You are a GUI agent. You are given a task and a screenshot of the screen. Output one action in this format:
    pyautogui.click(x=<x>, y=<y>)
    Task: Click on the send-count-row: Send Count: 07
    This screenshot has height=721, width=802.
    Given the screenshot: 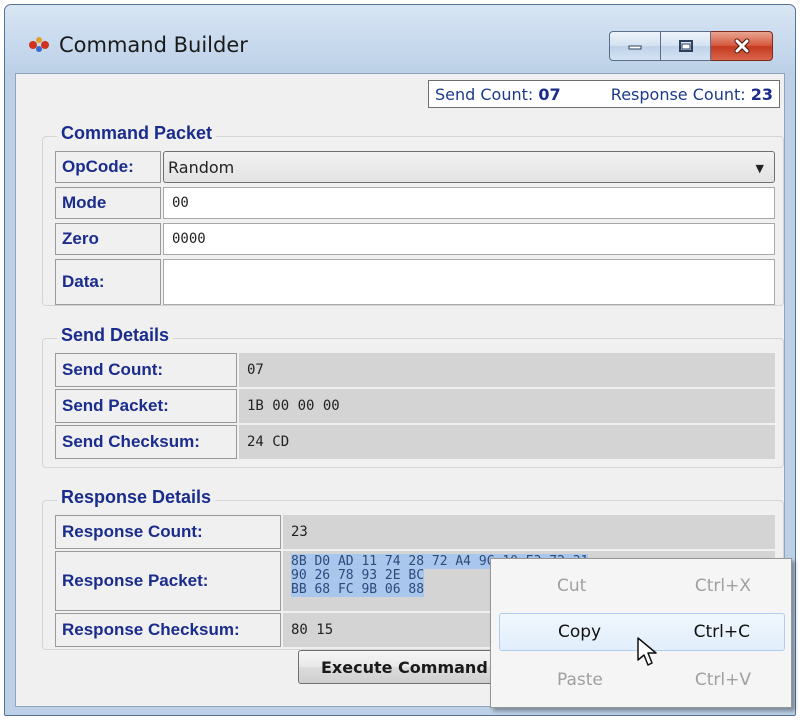 What is the action you would take?
    pyautogui.click(x=415, y=370)
    